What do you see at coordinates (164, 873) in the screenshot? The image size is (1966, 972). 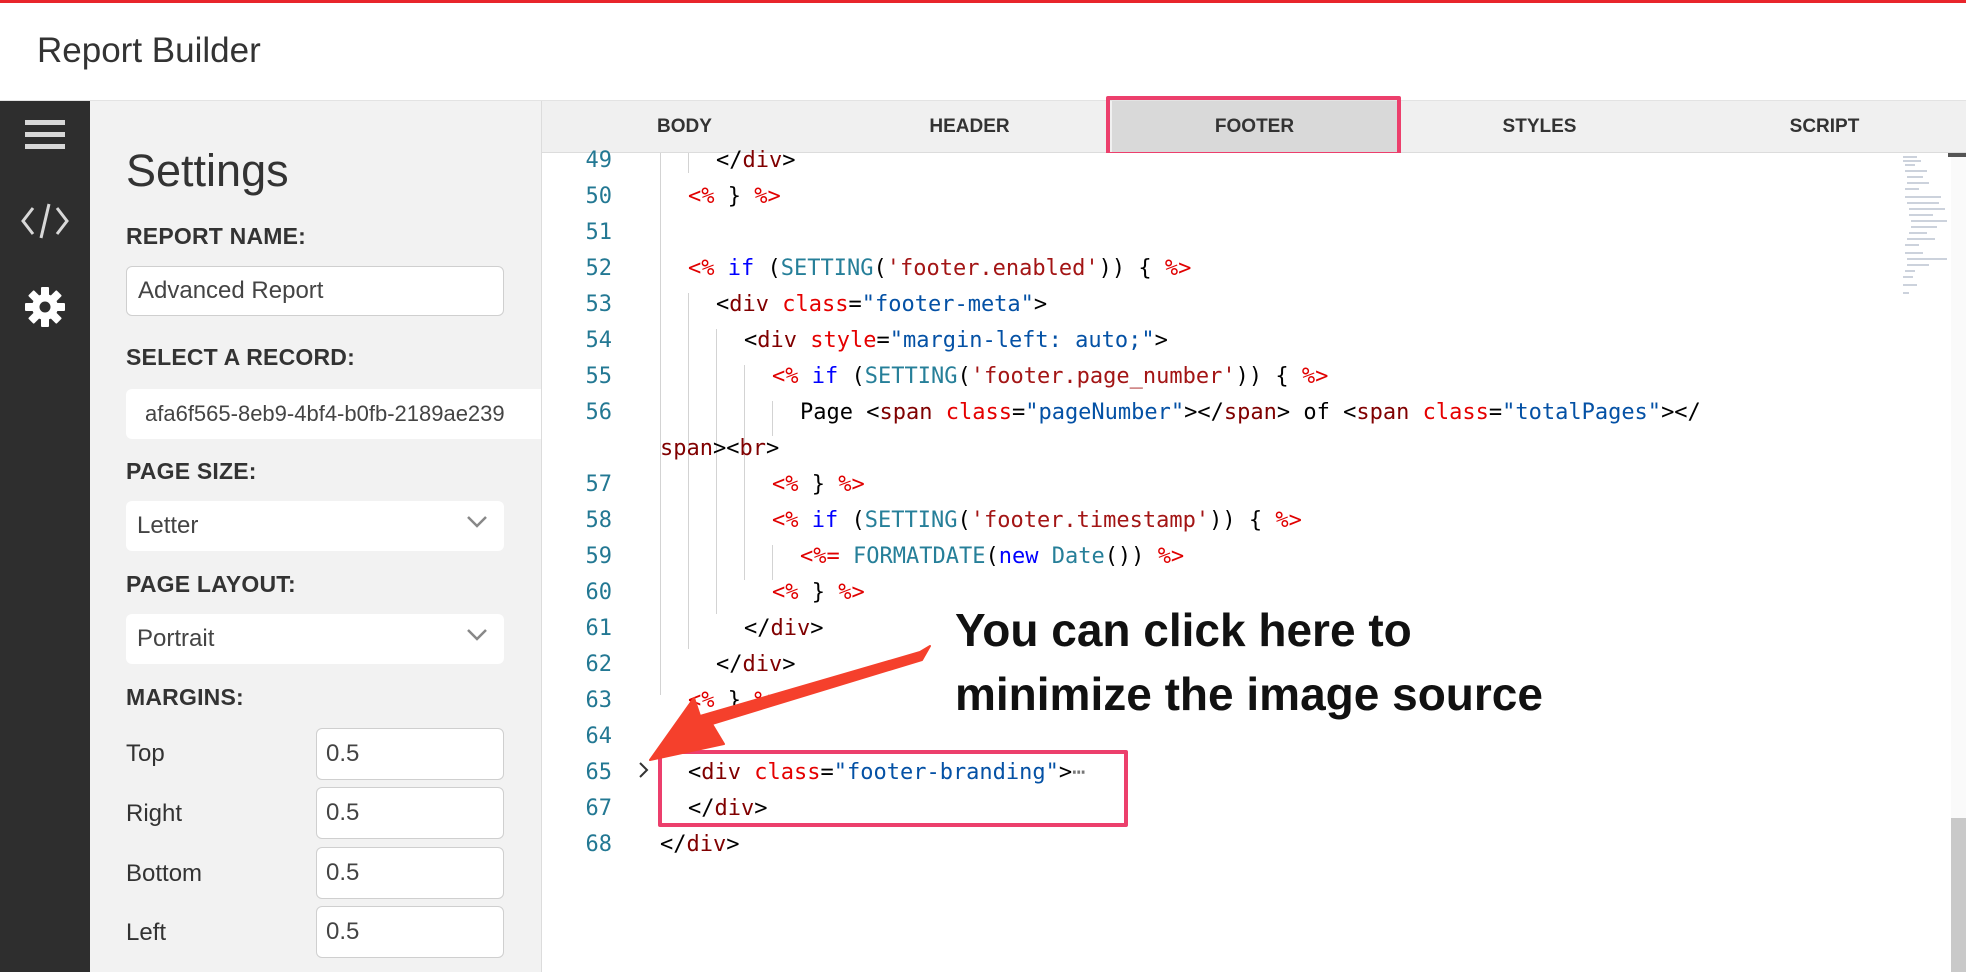 I see `margin-bottom-label: Bottom` at bounding box center [164, 873].